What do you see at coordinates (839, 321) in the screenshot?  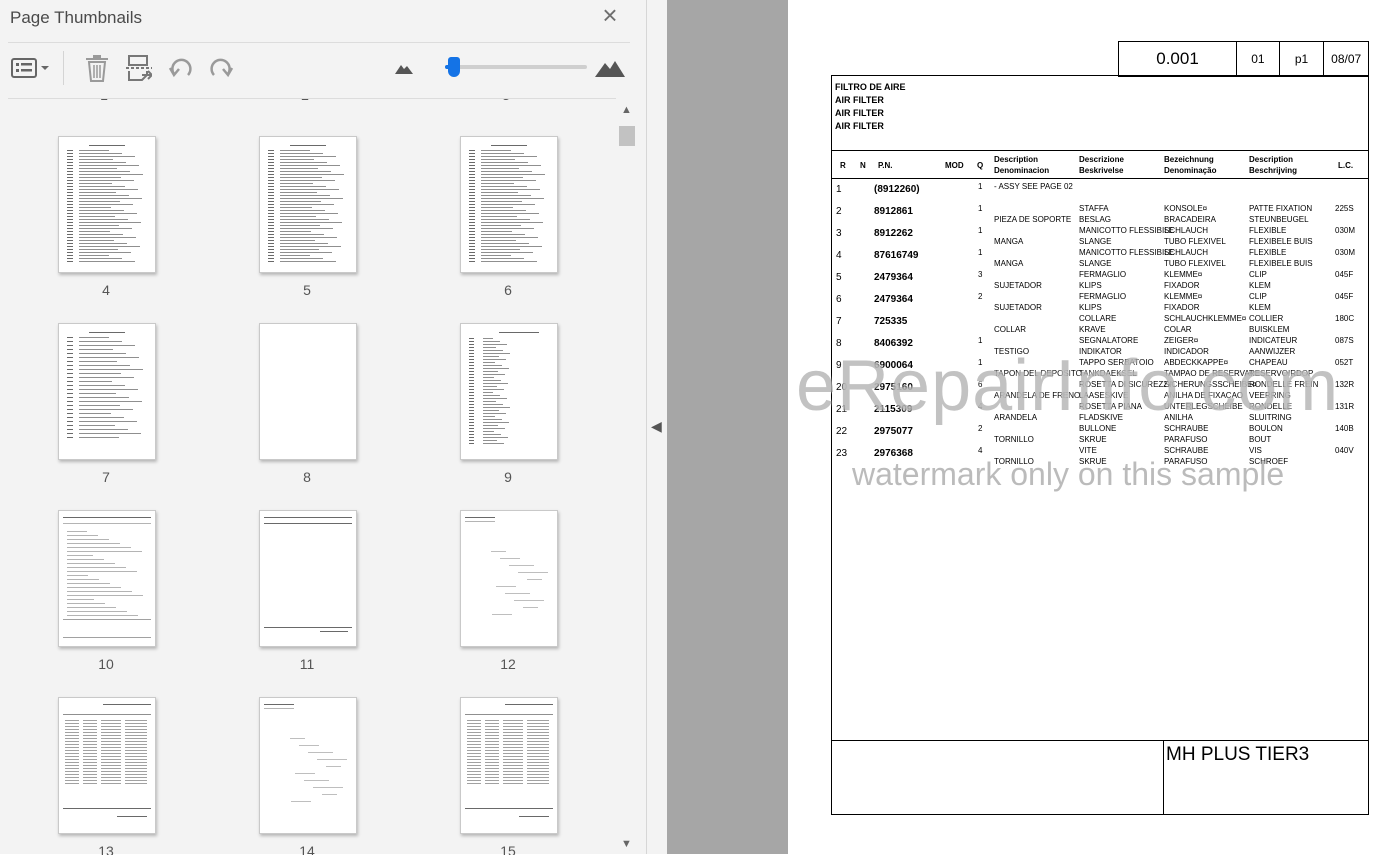 I see `row-ref: 7` at bounding box center [839, 321].